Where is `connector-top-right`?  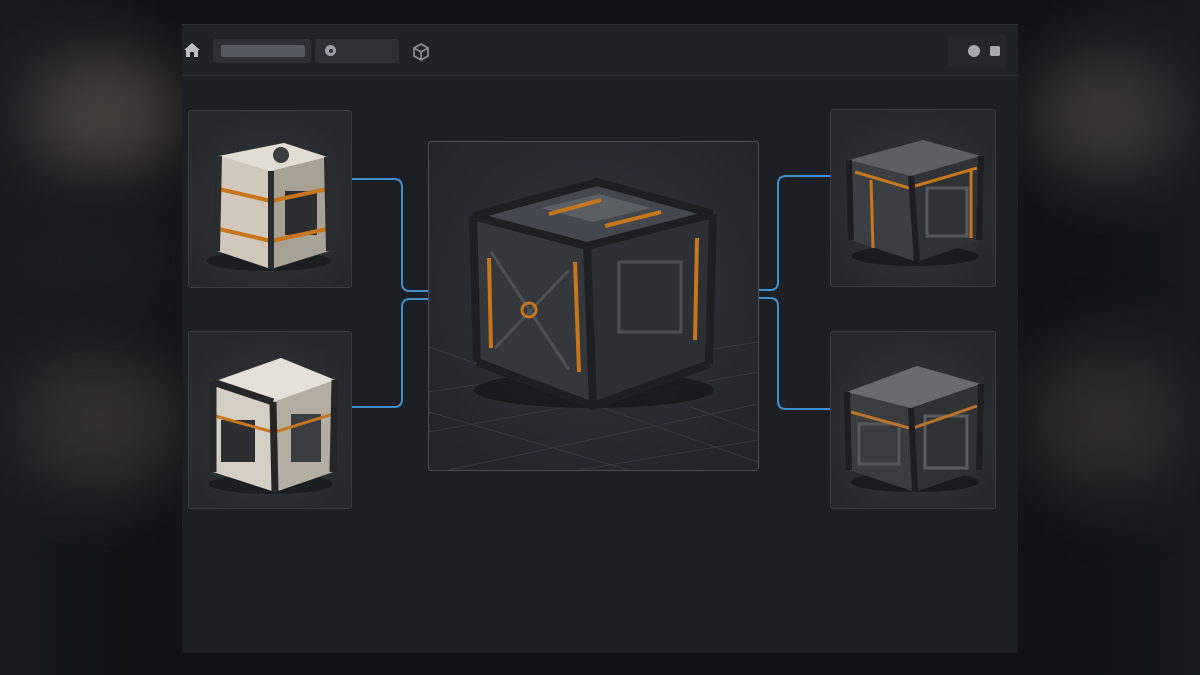
connector-top-right is located at coordinates (793, 233).